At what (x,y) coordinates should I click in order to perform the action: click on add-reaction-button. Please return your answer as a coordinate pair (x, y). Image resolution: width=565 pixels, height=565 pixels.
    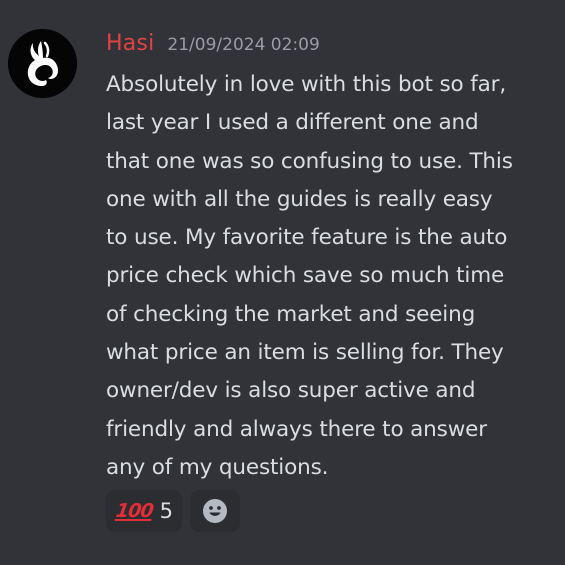
    Looking at the image, I should click on (215, 511).